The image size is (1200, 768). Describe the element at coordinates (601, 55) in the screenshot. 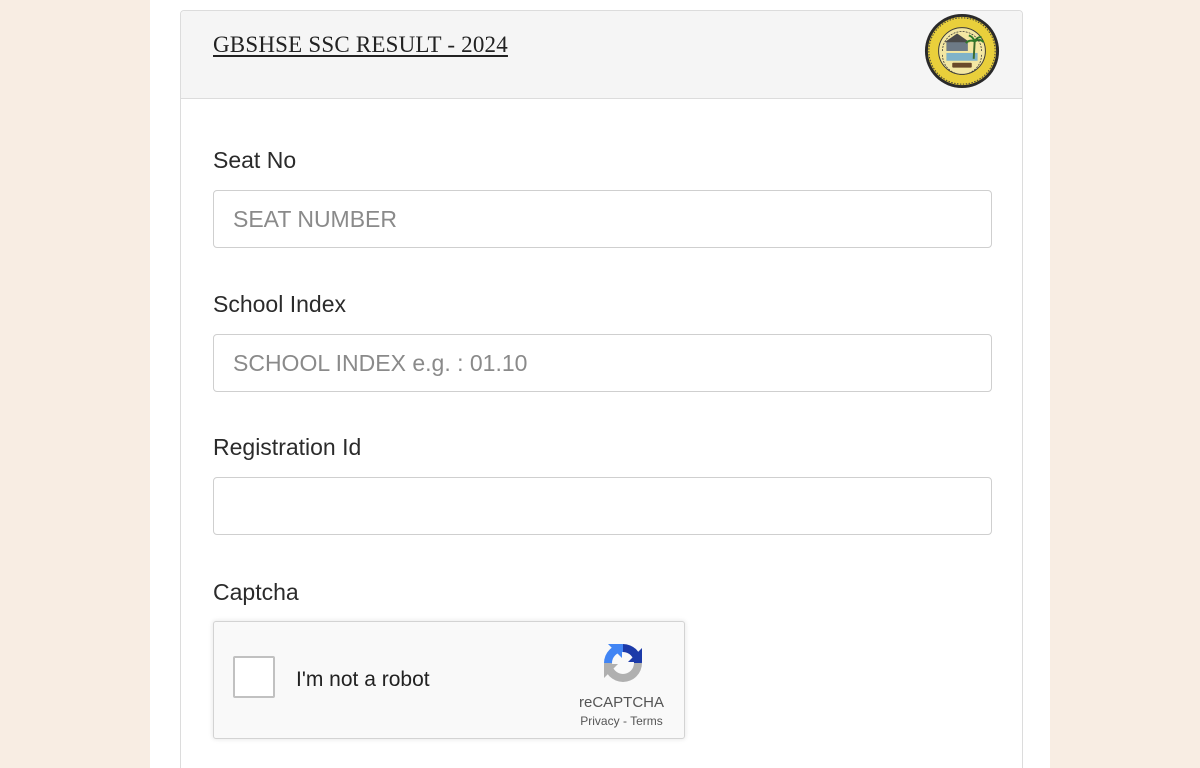

I see `card-header: GBSHSE SSC RESULT - 2024` at that location.